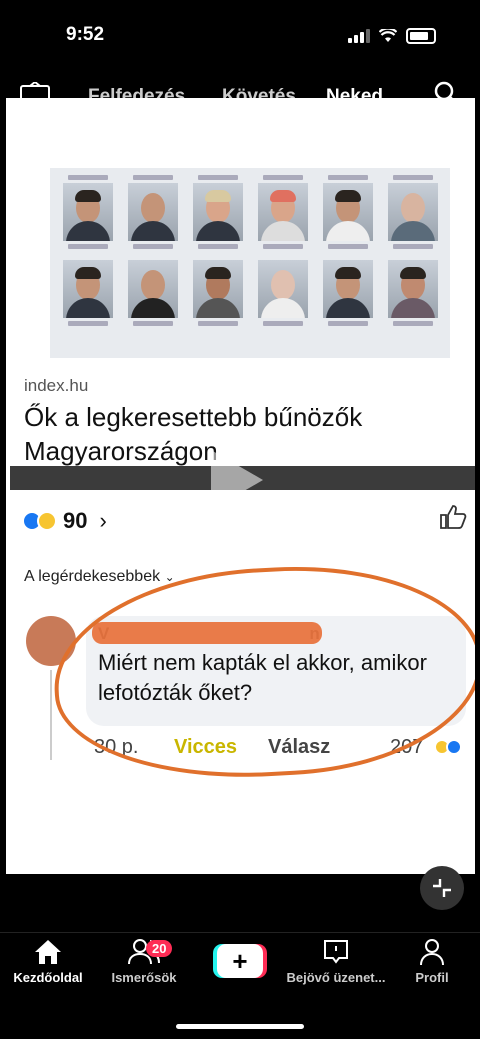 This screenshot has height=1039, width=480. I want to click on comment-time: 30 p., so click(116, 747).